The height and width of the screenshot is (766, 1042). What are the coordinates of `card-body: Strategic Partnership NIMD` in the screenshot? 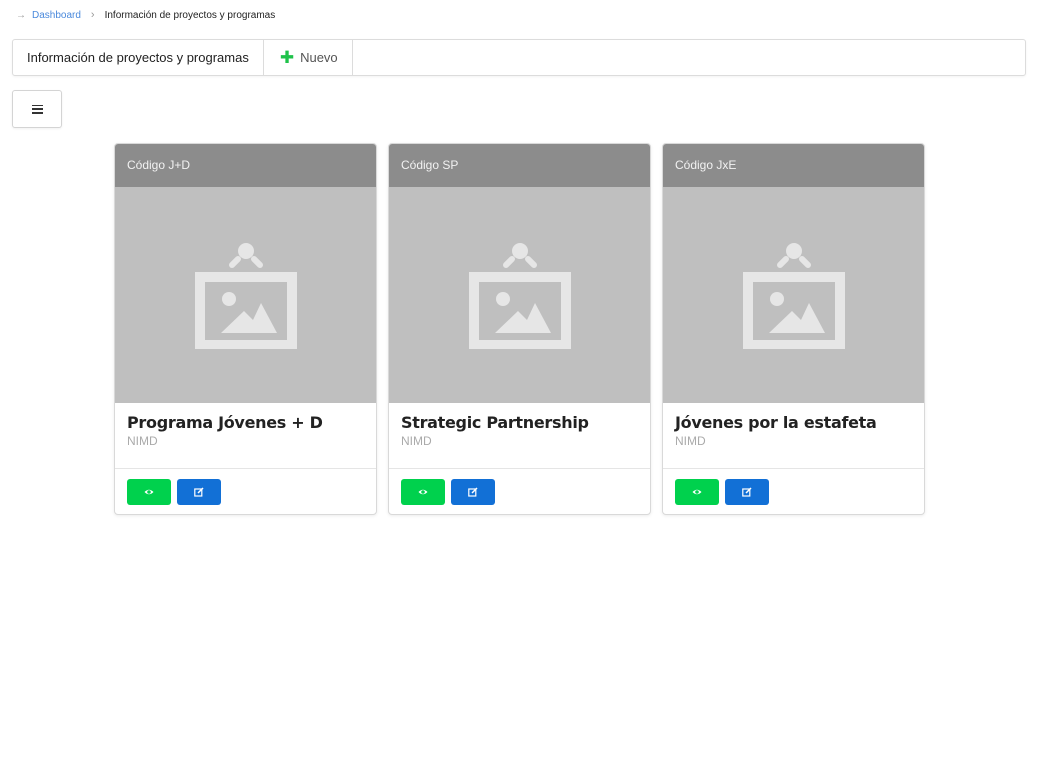 It's located at (519, 436).